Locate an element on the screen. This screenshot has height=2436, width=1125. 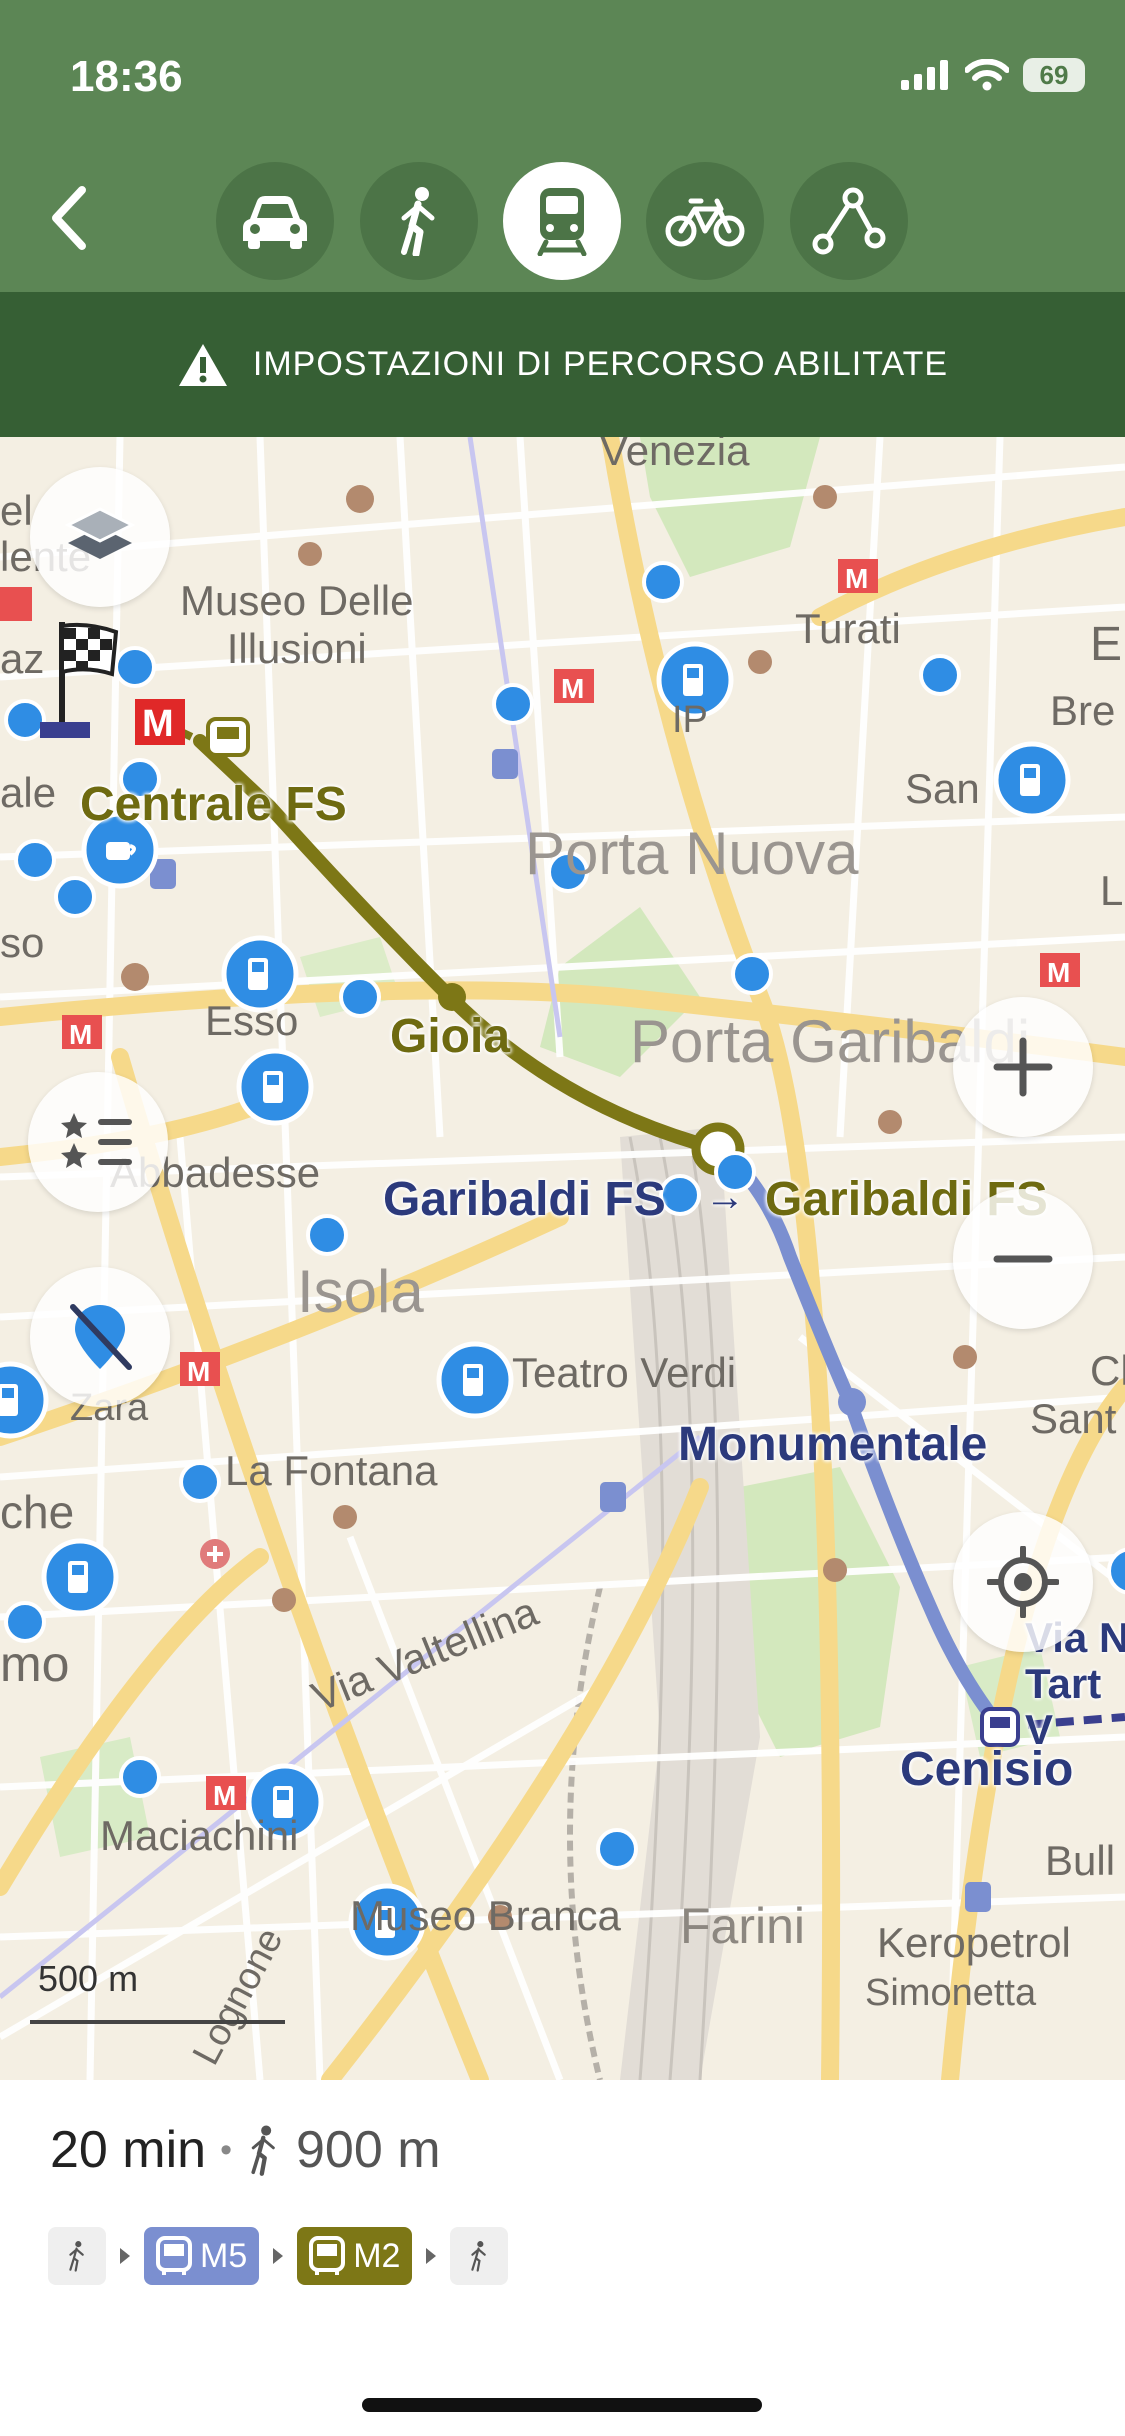
plus-icon is located at coordinates (1023, 1067).